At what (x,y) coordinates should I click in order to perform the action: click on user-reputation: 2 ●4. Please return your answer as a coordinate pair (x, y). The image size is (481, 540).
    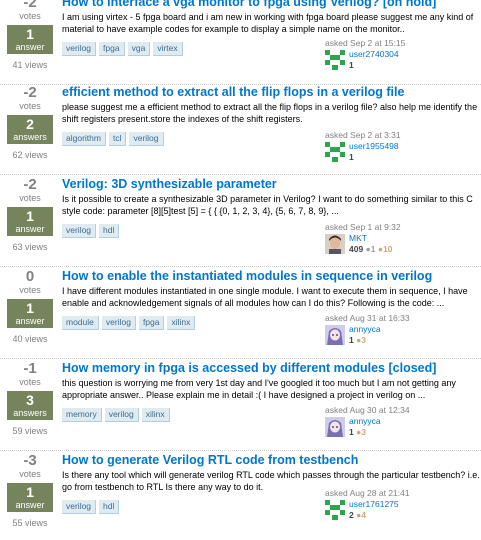
    Looking at the image, I should click on (357, 515).